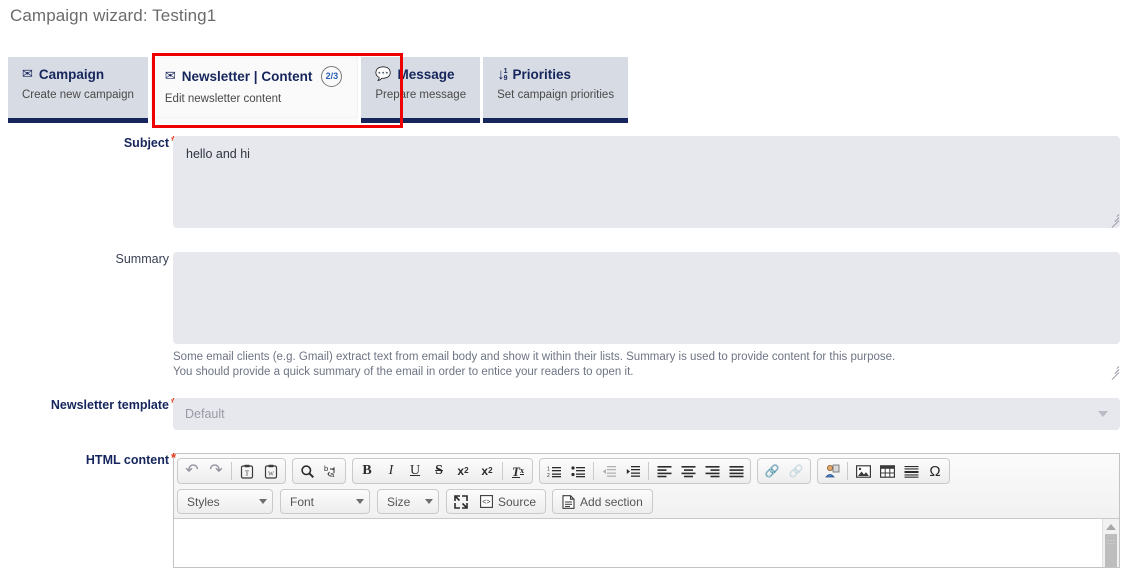  Describe the element at coordinates (646, 543) in the screenshot. I see `editor-content-area: :::` at that location.